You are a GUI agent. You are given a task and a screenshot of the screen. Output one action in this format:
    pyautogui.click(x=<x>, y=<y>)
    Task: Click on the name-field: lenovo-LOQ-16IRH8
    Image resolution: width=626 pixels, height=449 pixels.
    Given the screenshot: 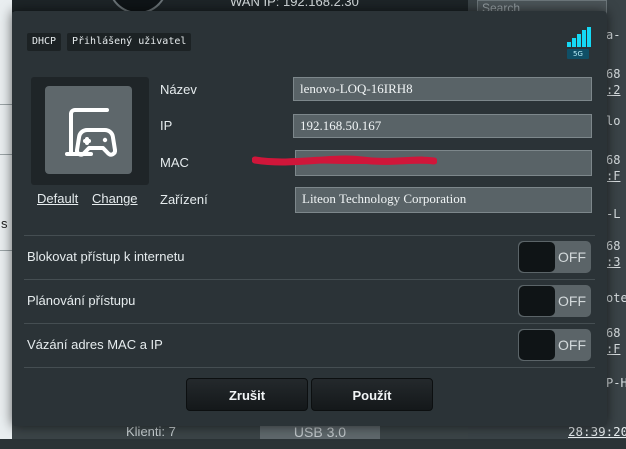 What is the action you would take?
    pyautogui.click(x=442, y=89)
    